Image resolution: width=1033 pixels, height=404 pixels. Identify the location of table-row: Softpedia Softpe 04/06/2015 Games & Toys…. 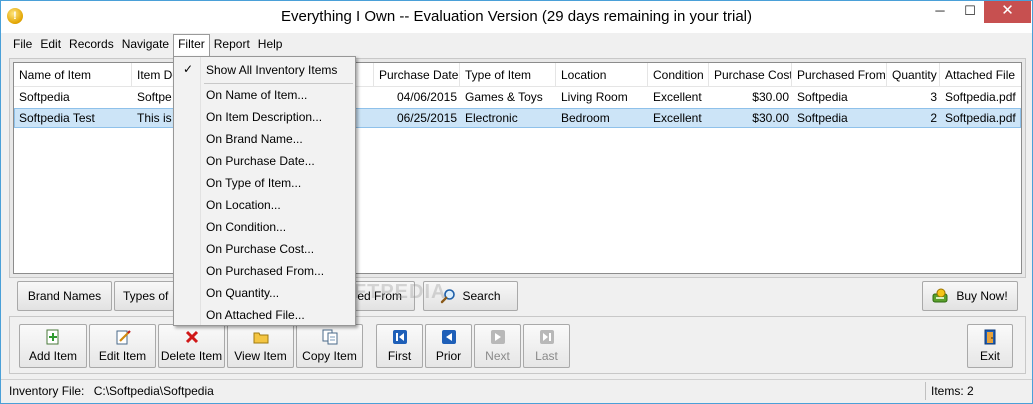
(517, 98).